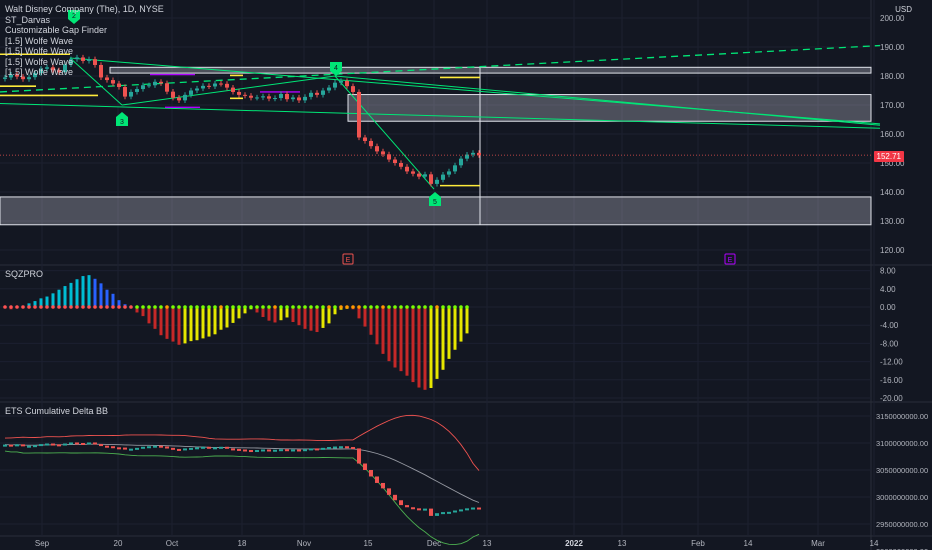 The width and height of the screenshot is (932, 550). I want to click on price-axis-tick: 130.00, so click(892, 221).